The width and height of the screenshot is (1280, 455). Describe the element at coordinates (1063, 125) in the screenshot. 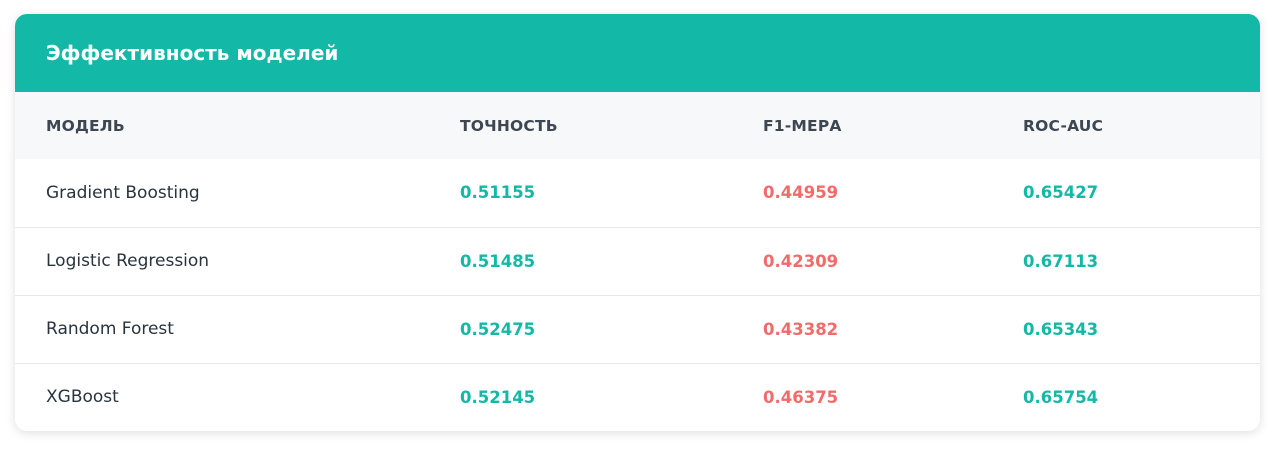

I see `column-header-roc-auc: ROC-AUC` at that location.